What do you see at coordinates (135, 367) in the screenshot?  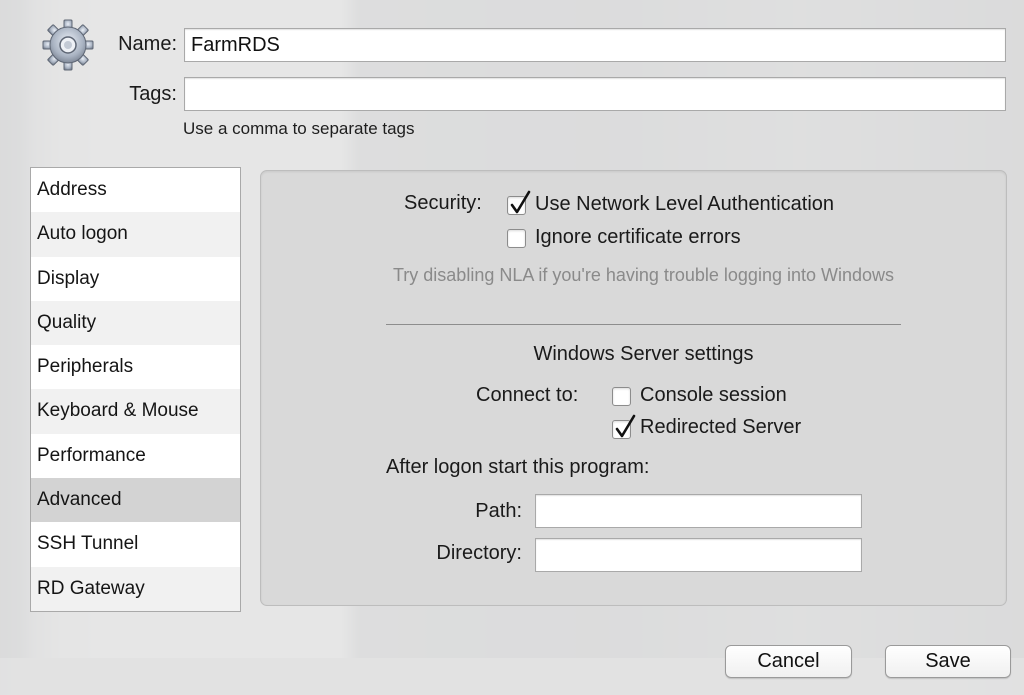 I see `sidebar-item-peripherals: Peripherals` at bounding box center [135, 367].